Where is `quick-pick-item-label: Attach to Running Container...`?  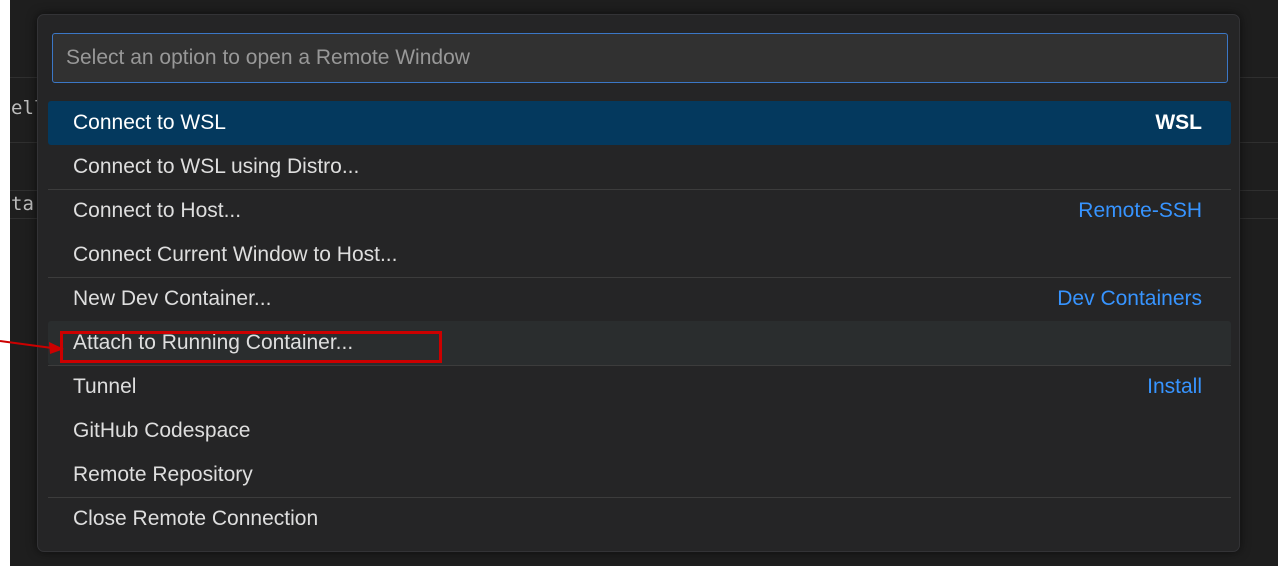
quick-pick-item-label: Attach to Running Container... is located at coordinates (213, 342).